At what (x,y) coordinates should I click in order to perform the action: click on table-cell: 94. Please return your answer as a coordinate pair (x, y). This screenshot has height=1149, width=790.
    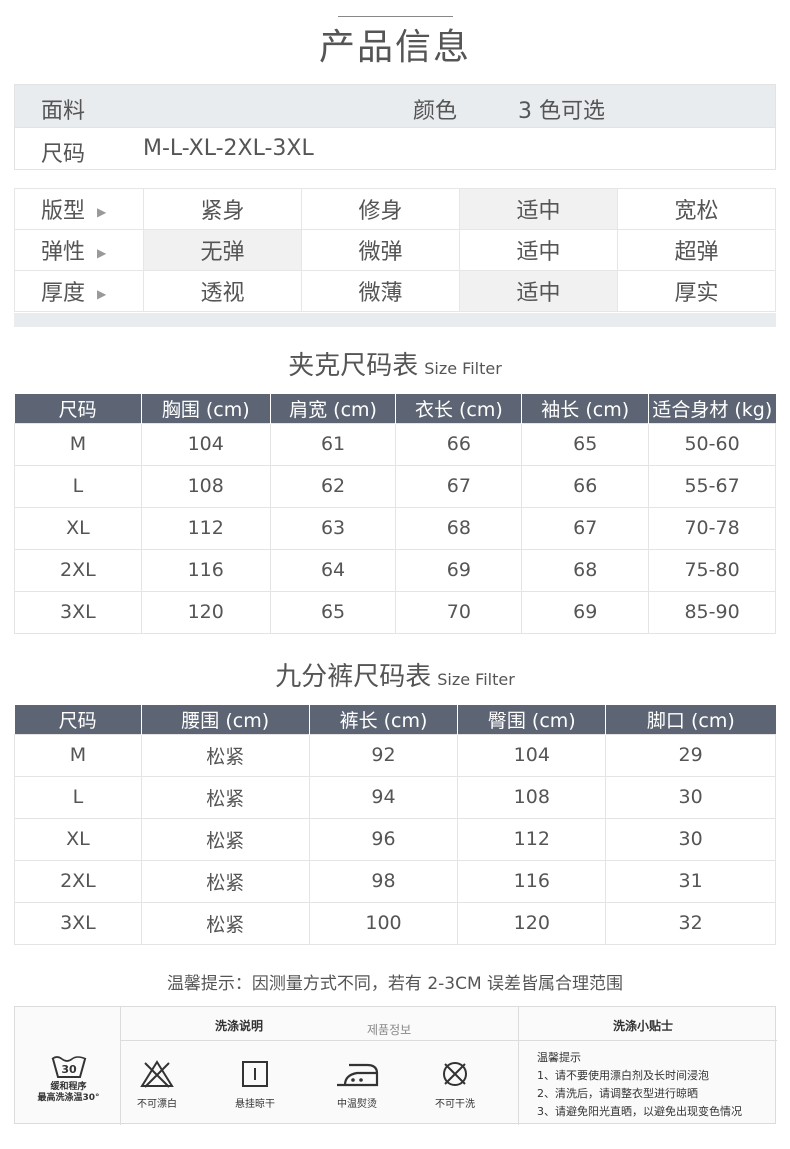
    Looking at the image, I should click on (383, 797).